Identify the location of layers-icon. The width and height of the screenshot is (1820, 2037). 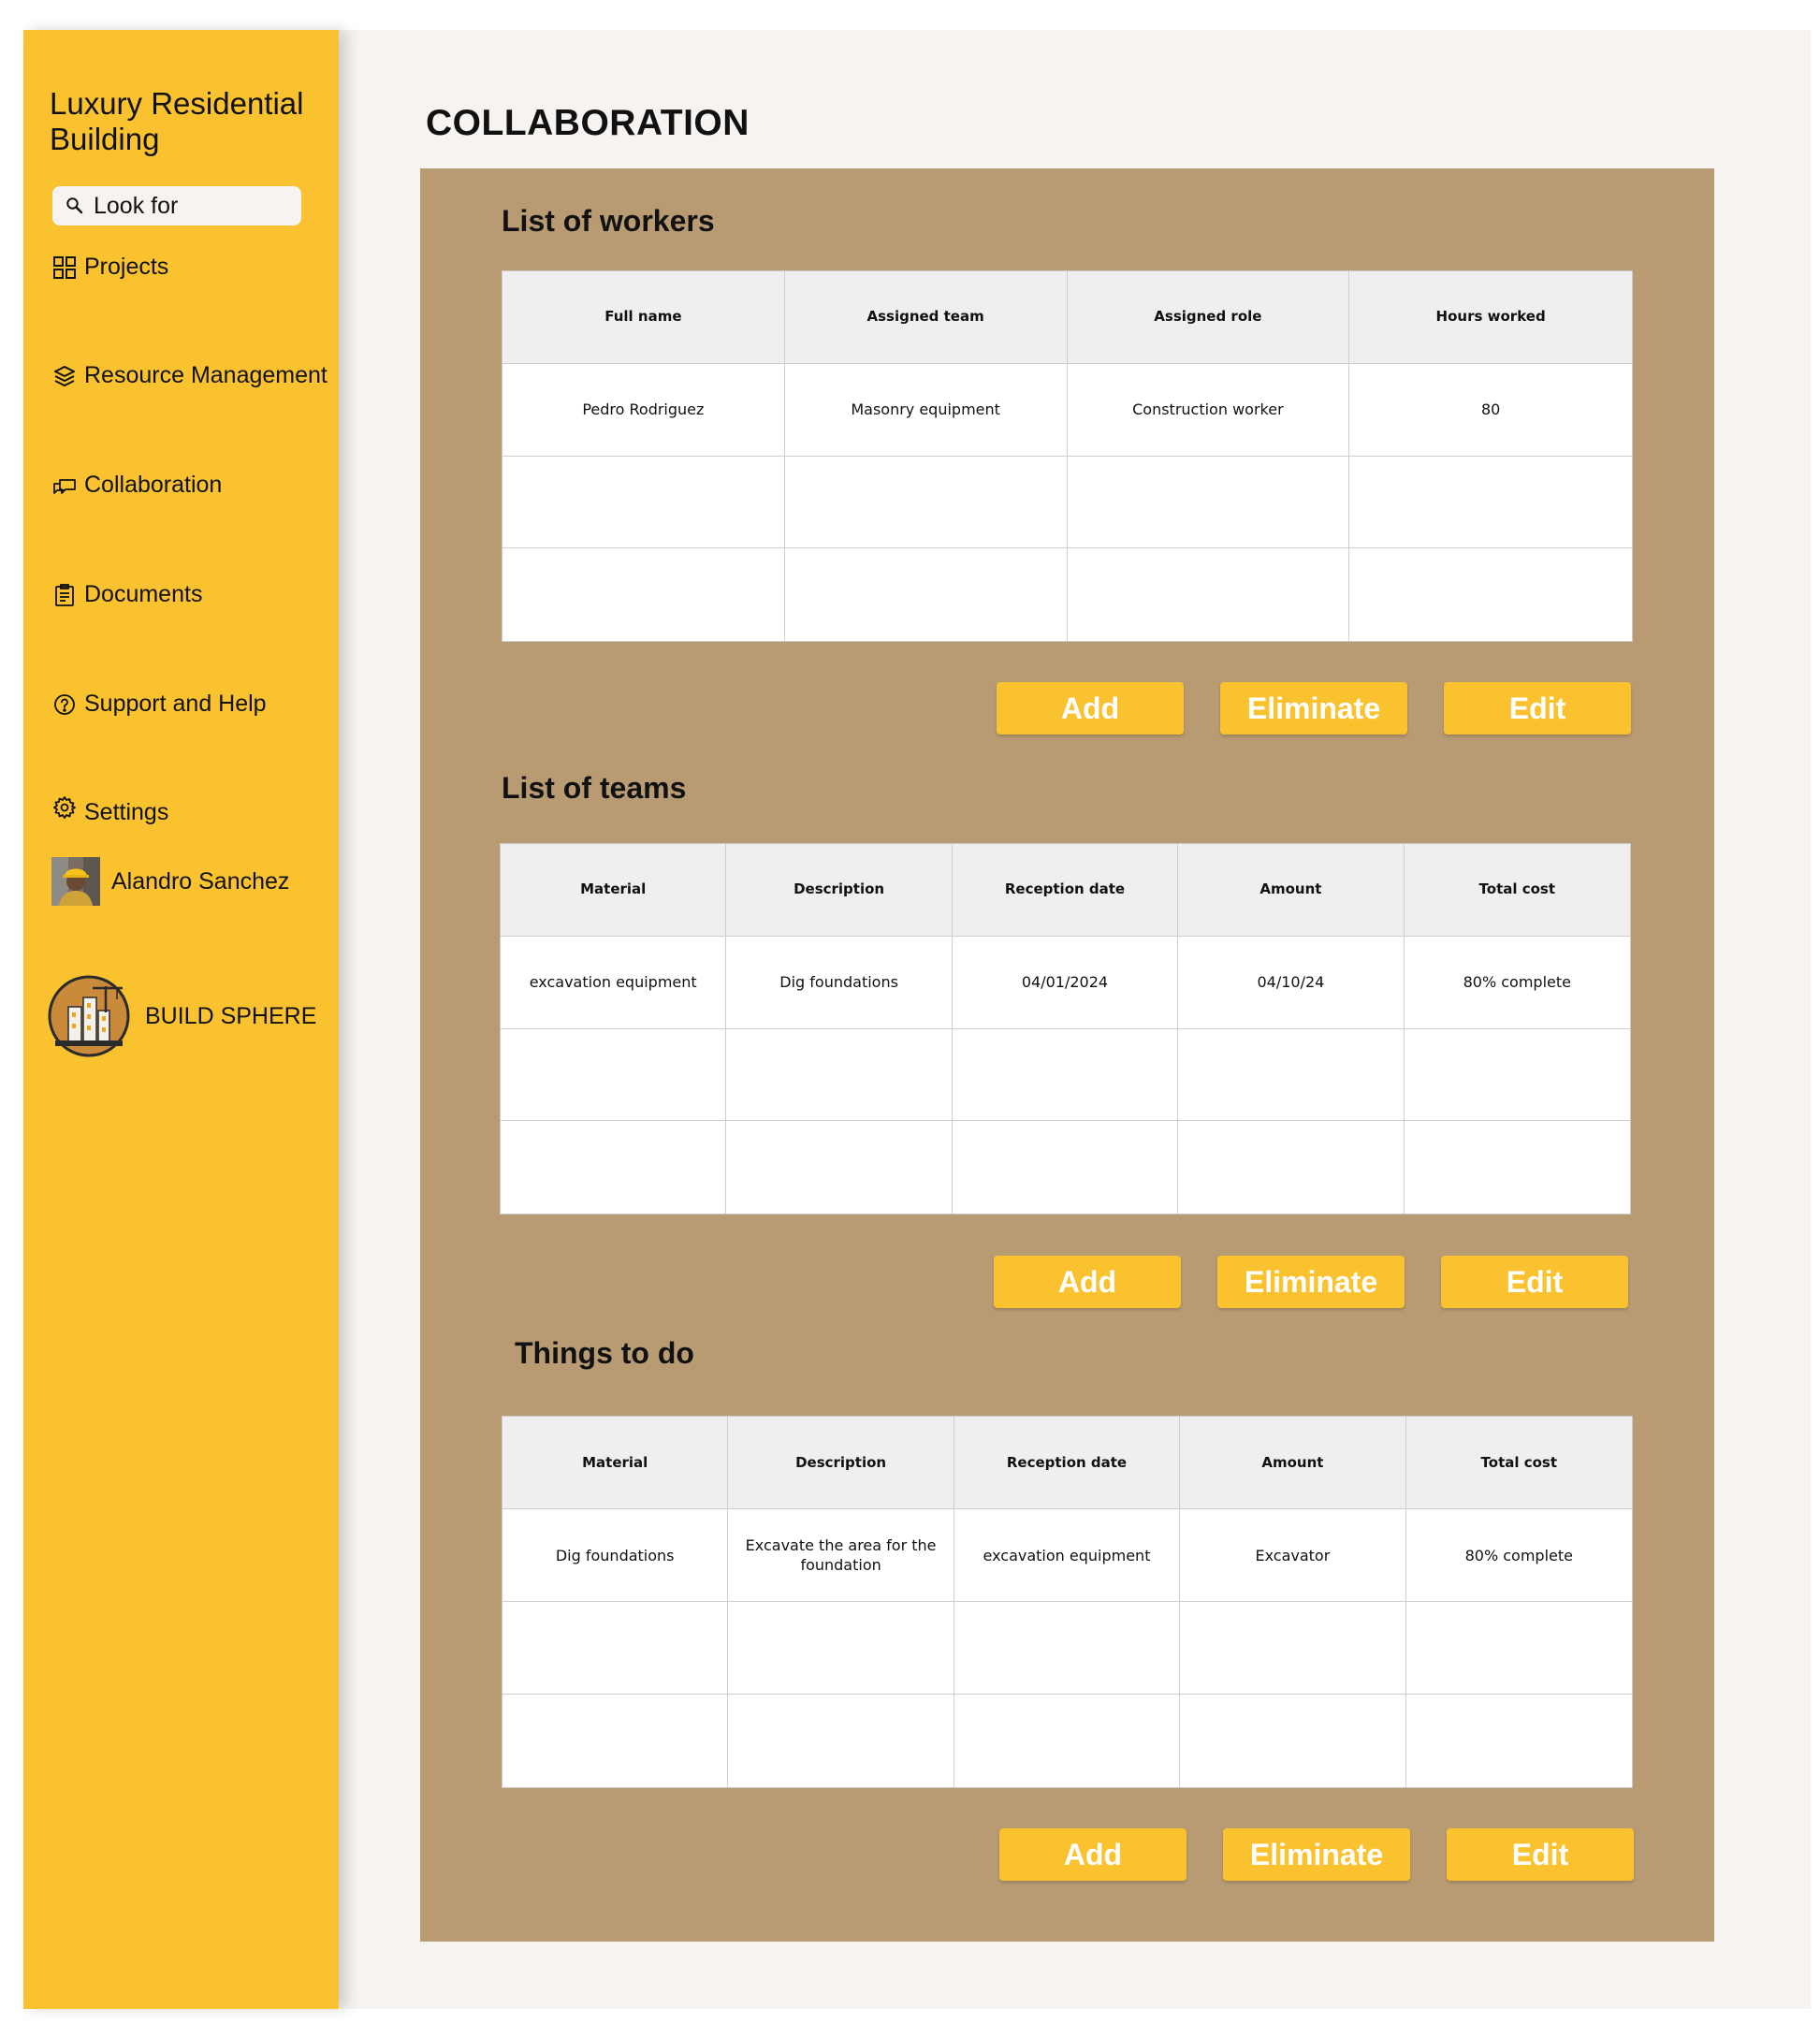
(64, 376).